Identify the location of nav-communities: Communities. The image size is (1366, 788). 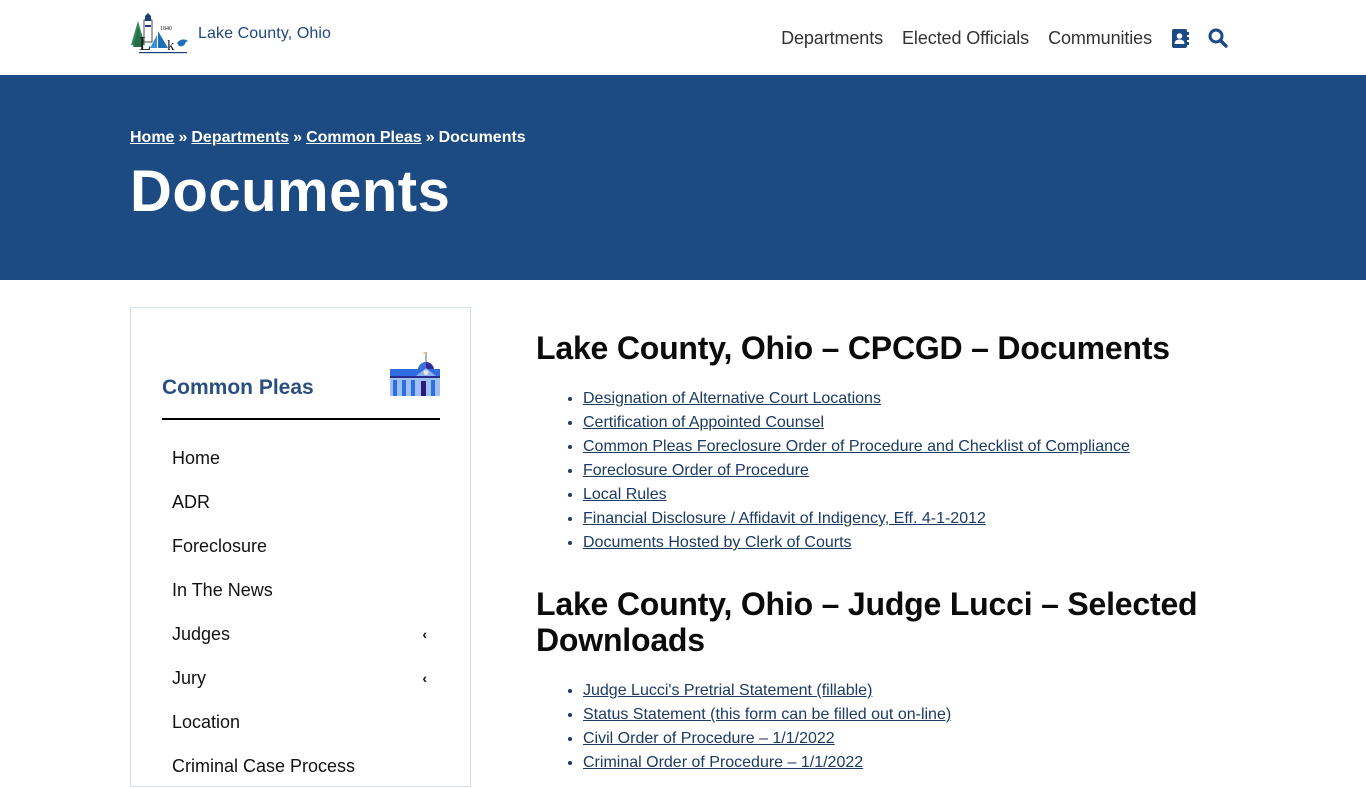
(1100, 38).